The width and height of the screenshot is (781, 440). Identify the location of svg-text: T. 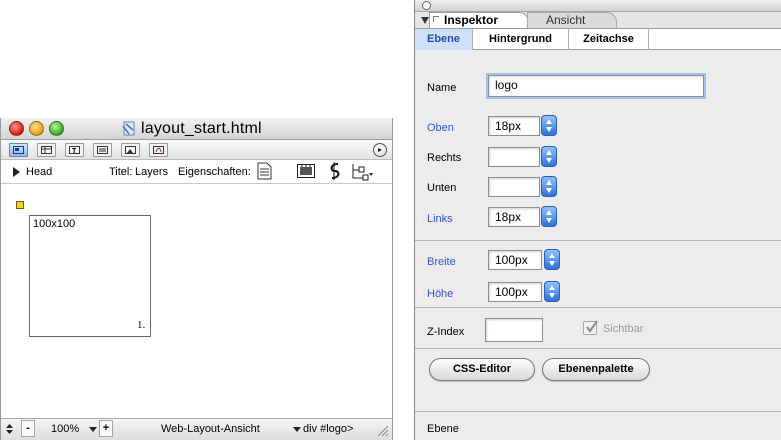
(74, 151).